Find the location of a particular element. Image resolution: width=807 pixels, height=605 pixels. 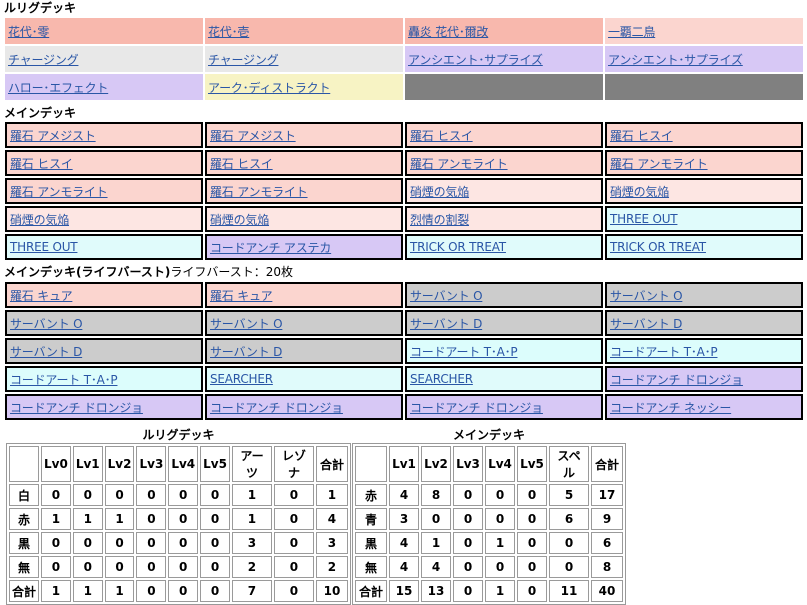

card-cell: アンシエント･サプライズ is located at coordinates (704, 59).